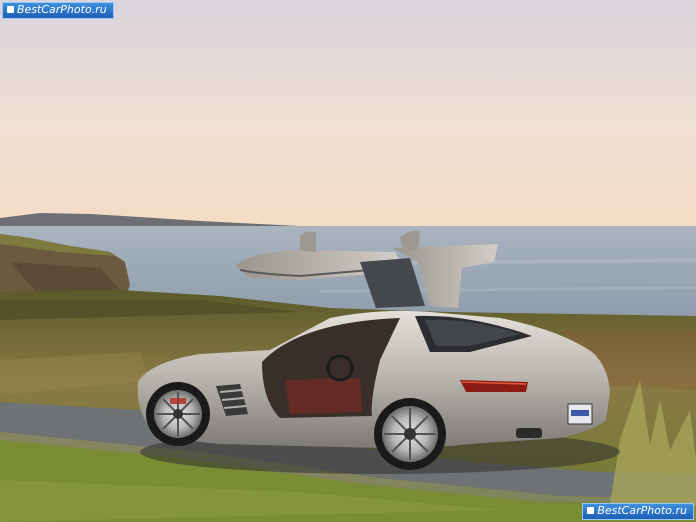 This screenshot has width=696, height=522. What do you see at coordinates (178, 414) in the screenshot?
I see `front-wheel` at bounding box center [178, 414].